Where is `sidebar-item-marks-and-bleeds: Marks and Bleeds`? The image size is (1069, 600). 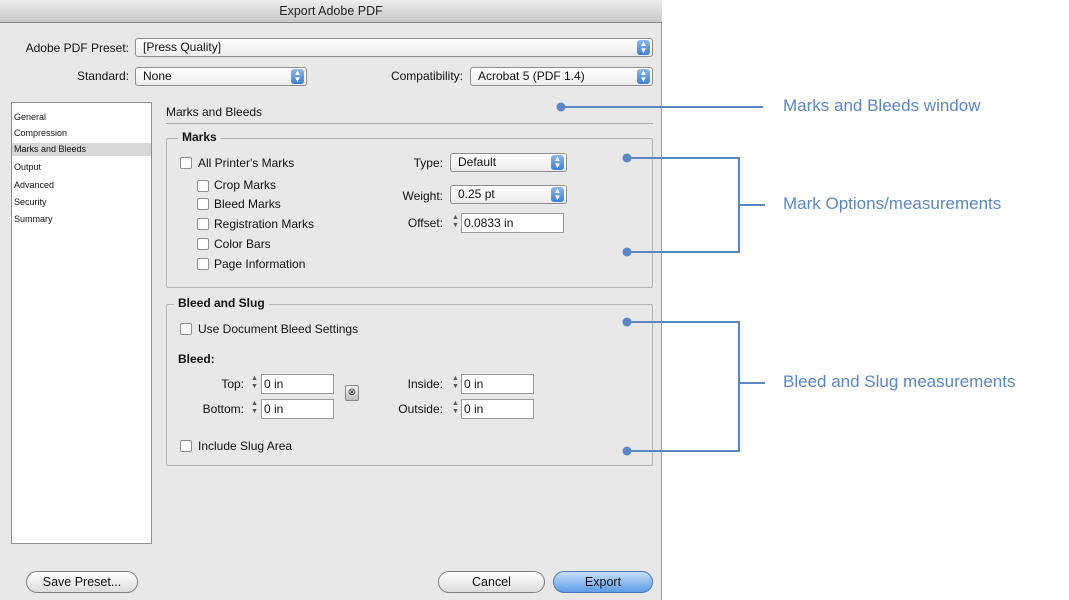
sidebar-item-marks-and-bleeds: Marks and Bleeds is located at coordinates (81, 149).